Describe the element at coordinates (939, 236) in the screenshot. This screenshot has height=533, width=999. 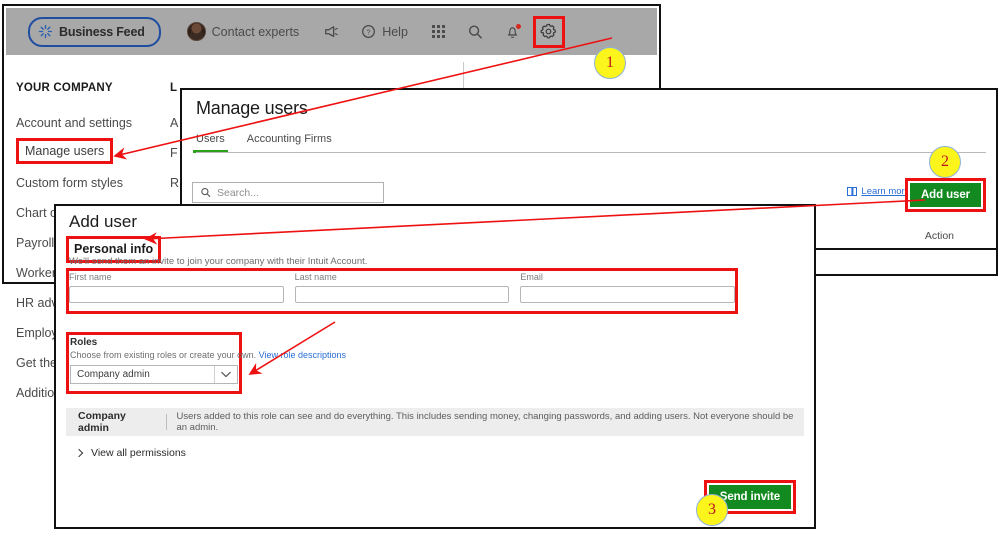
I see `users-table-header-action: Action` at that location.